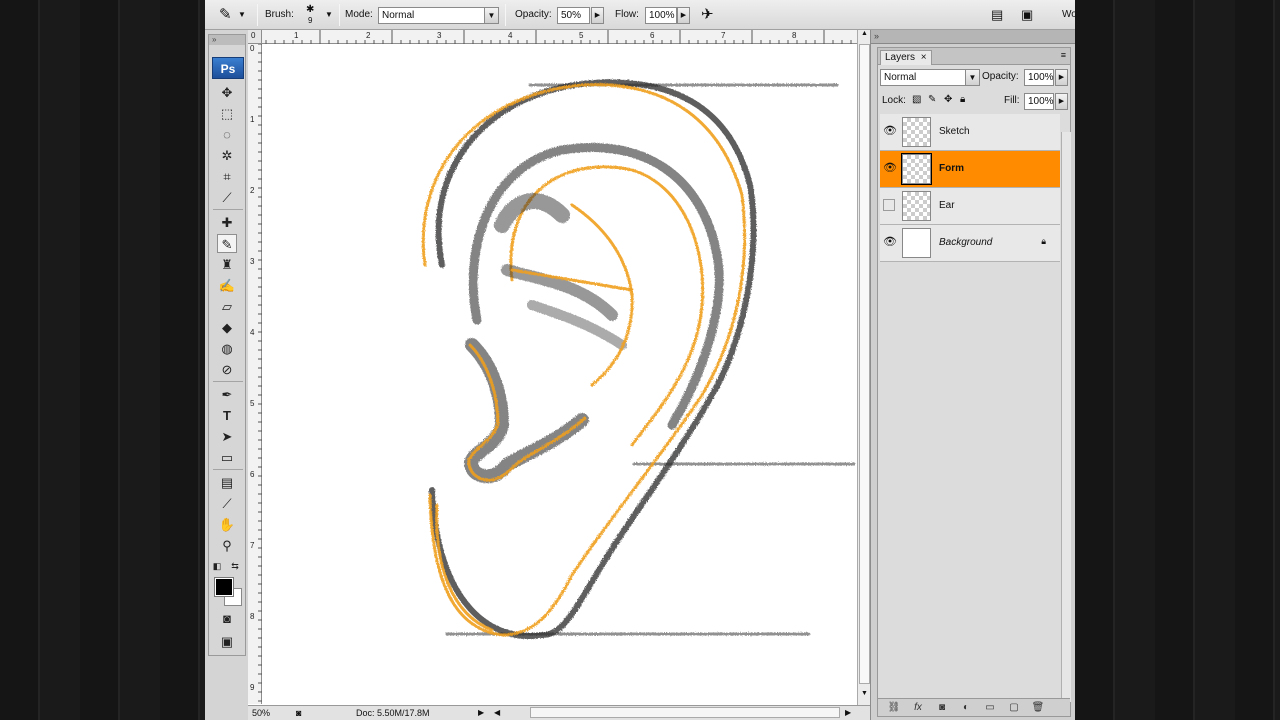  I want to click on toolbox-collapse-icon: », so click(227, 40).